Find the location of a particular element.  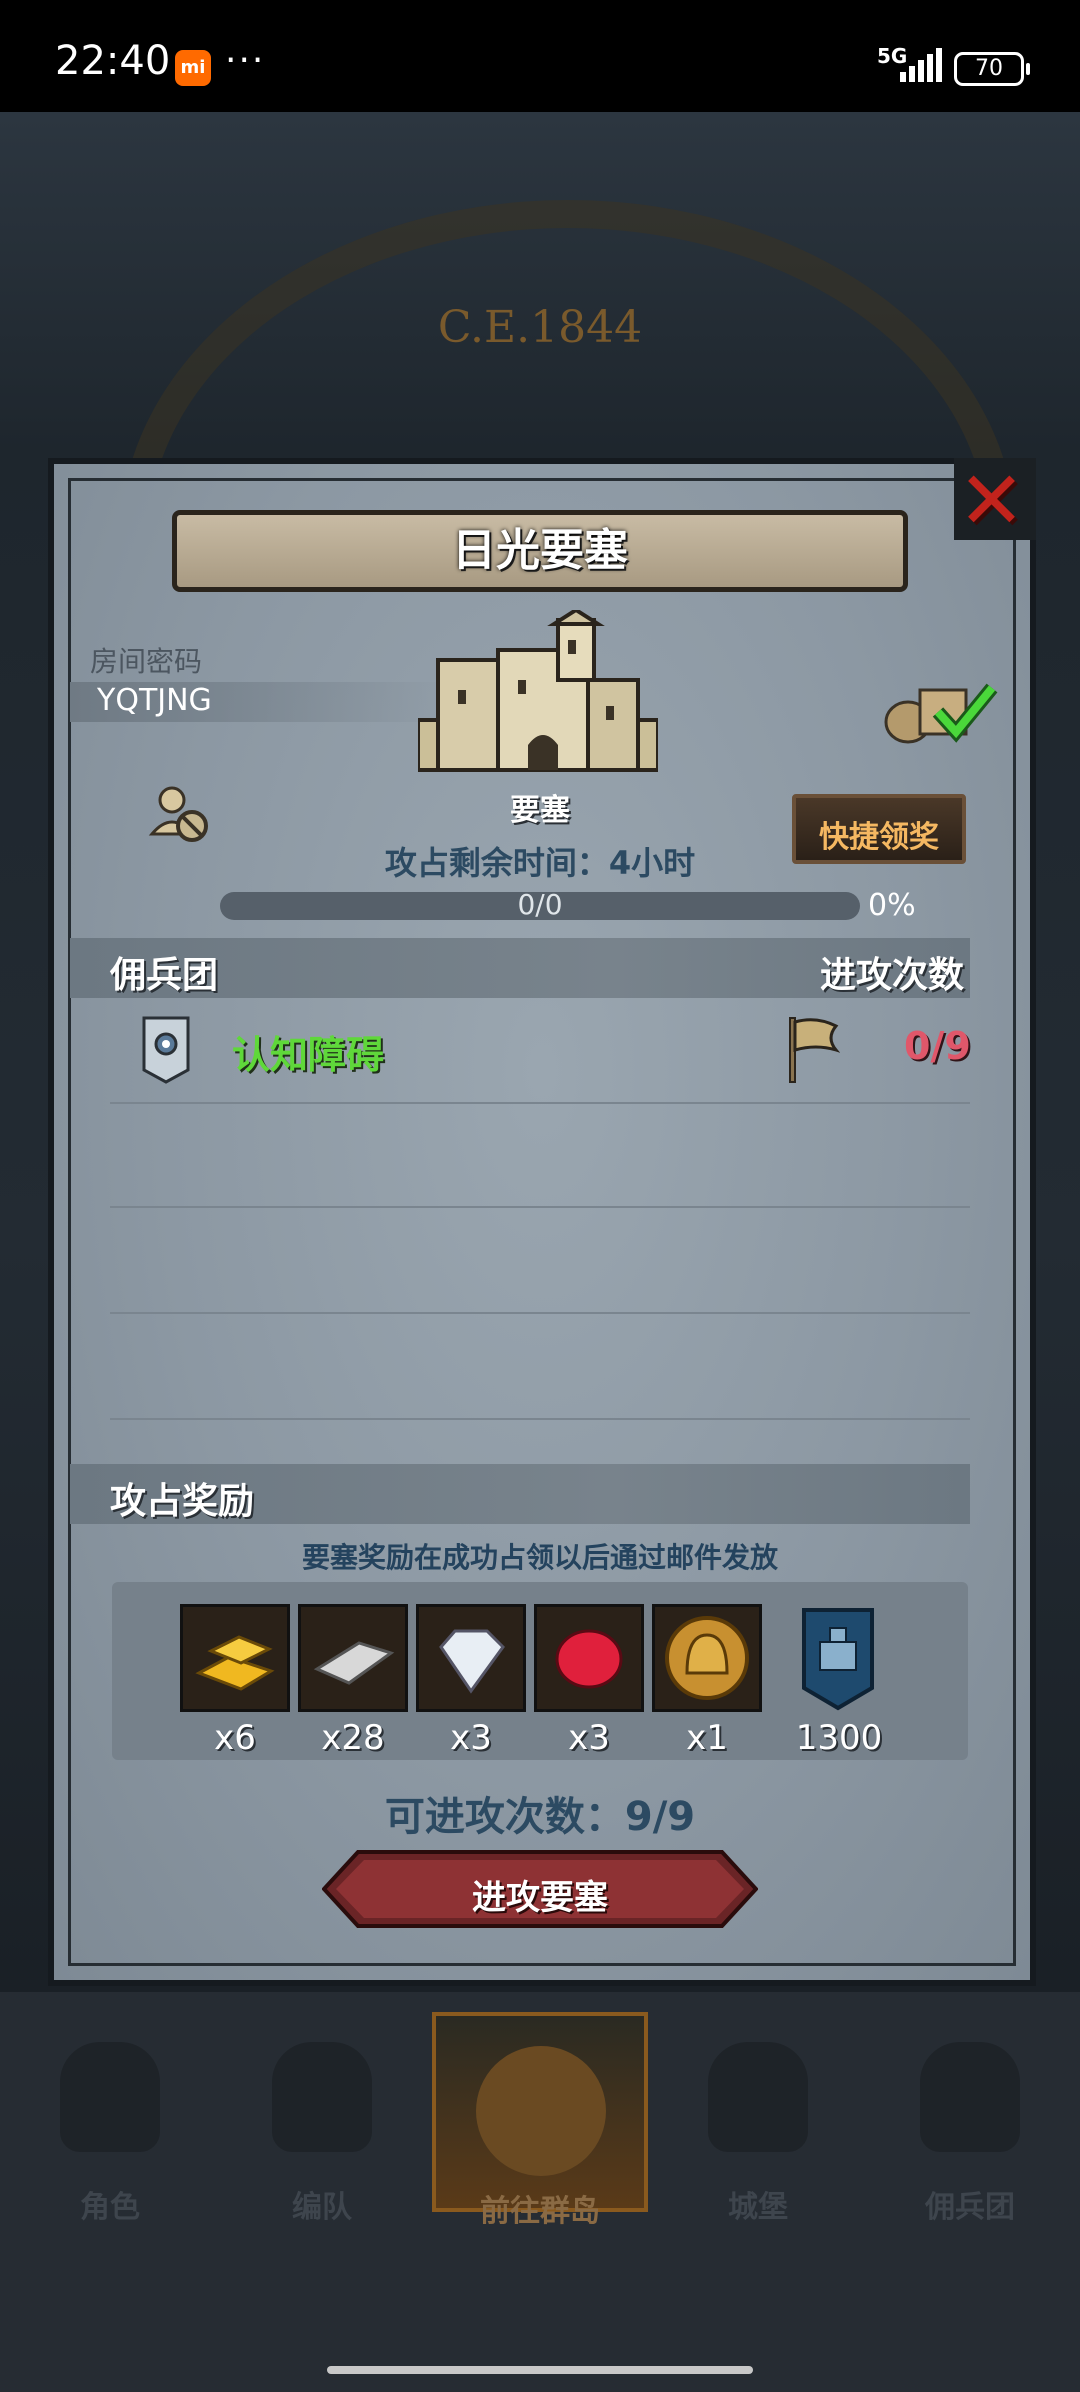

nav-item-islands: 前往群岛 is located at coordinates (540, 2120).